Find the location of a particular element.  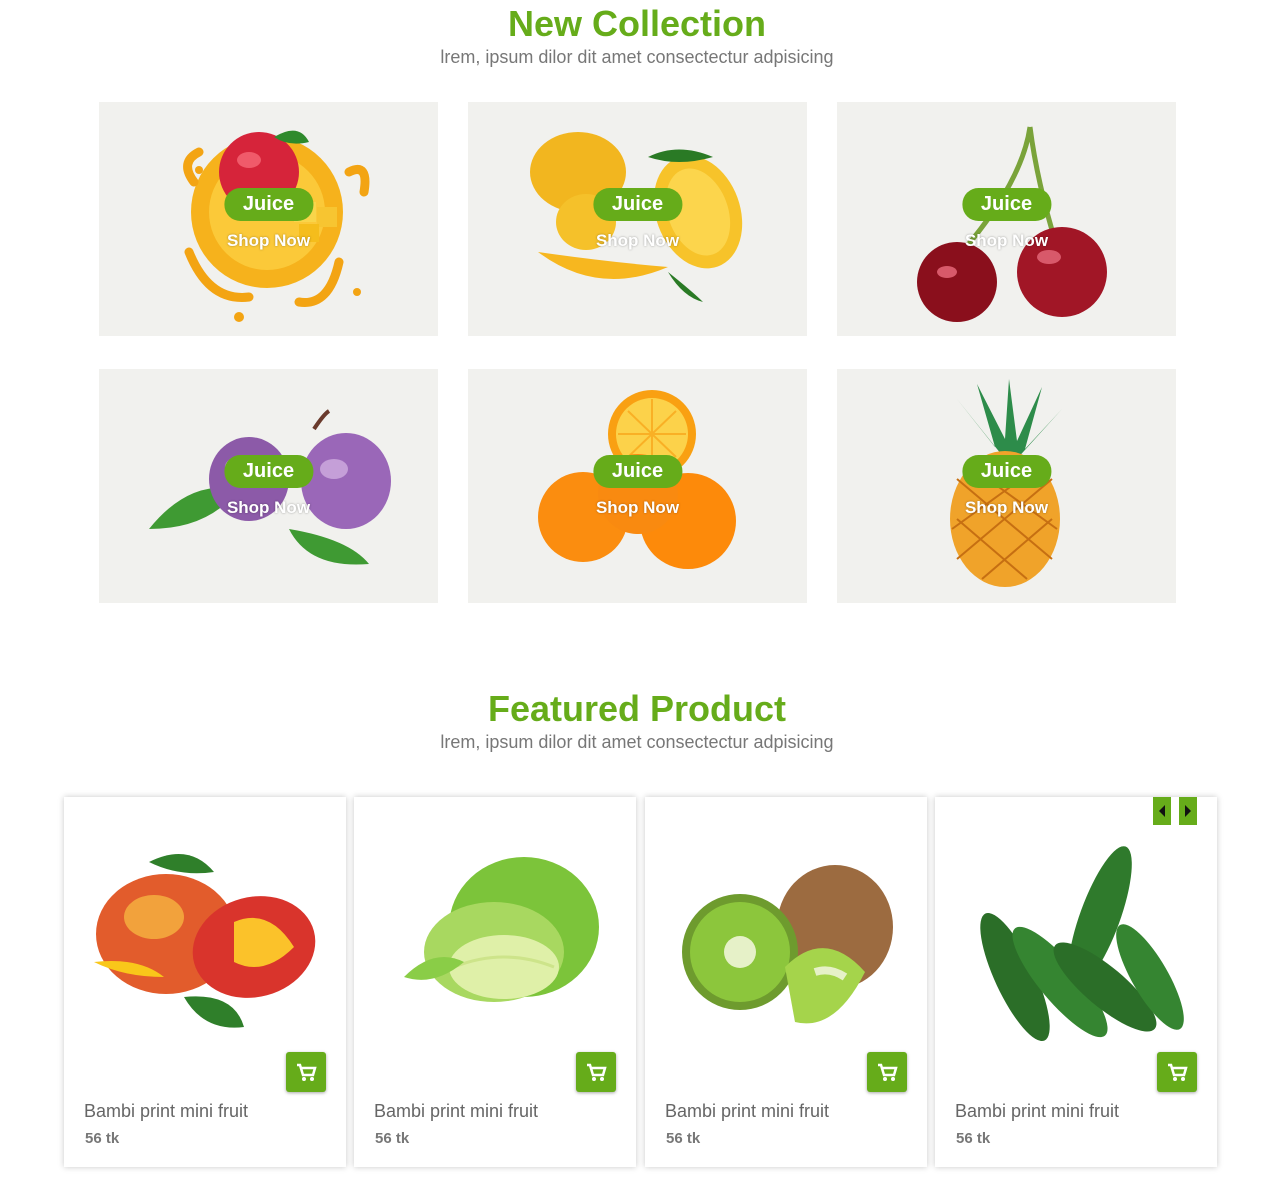

new-collection-title: New Collection is located at coordinates (637, 23).